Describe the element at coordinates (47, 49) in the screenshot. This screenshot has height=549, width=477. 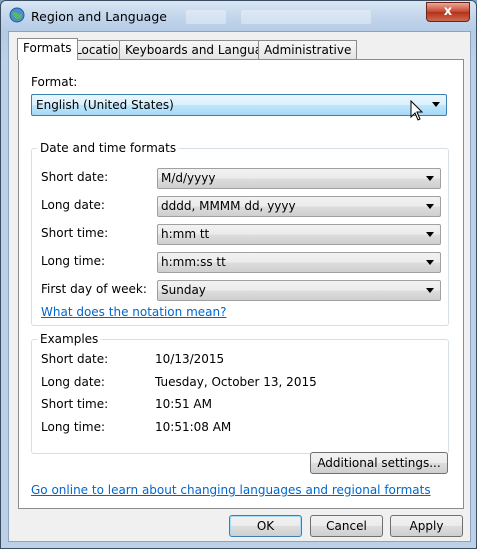
I see `tab-formats: Formats` at that location.